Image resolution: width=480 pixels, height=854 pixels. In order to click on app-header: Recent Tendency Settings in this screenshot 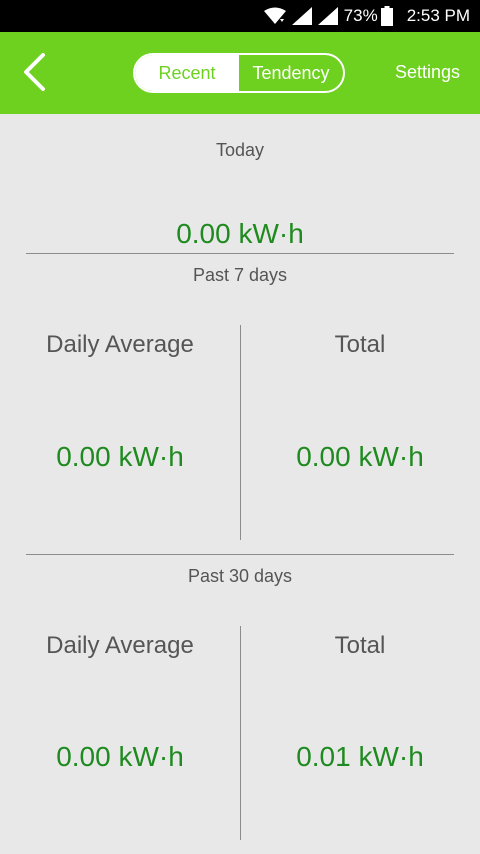, I will do `click(240, 73)`.